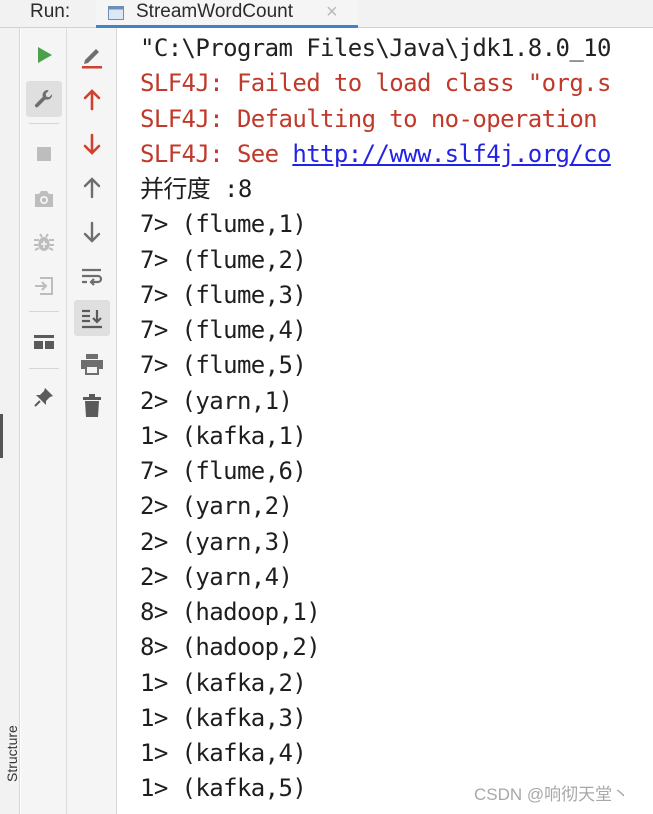  I want to click on tab-stream-word-count: StreamWordCount ×, so click(227, 14).